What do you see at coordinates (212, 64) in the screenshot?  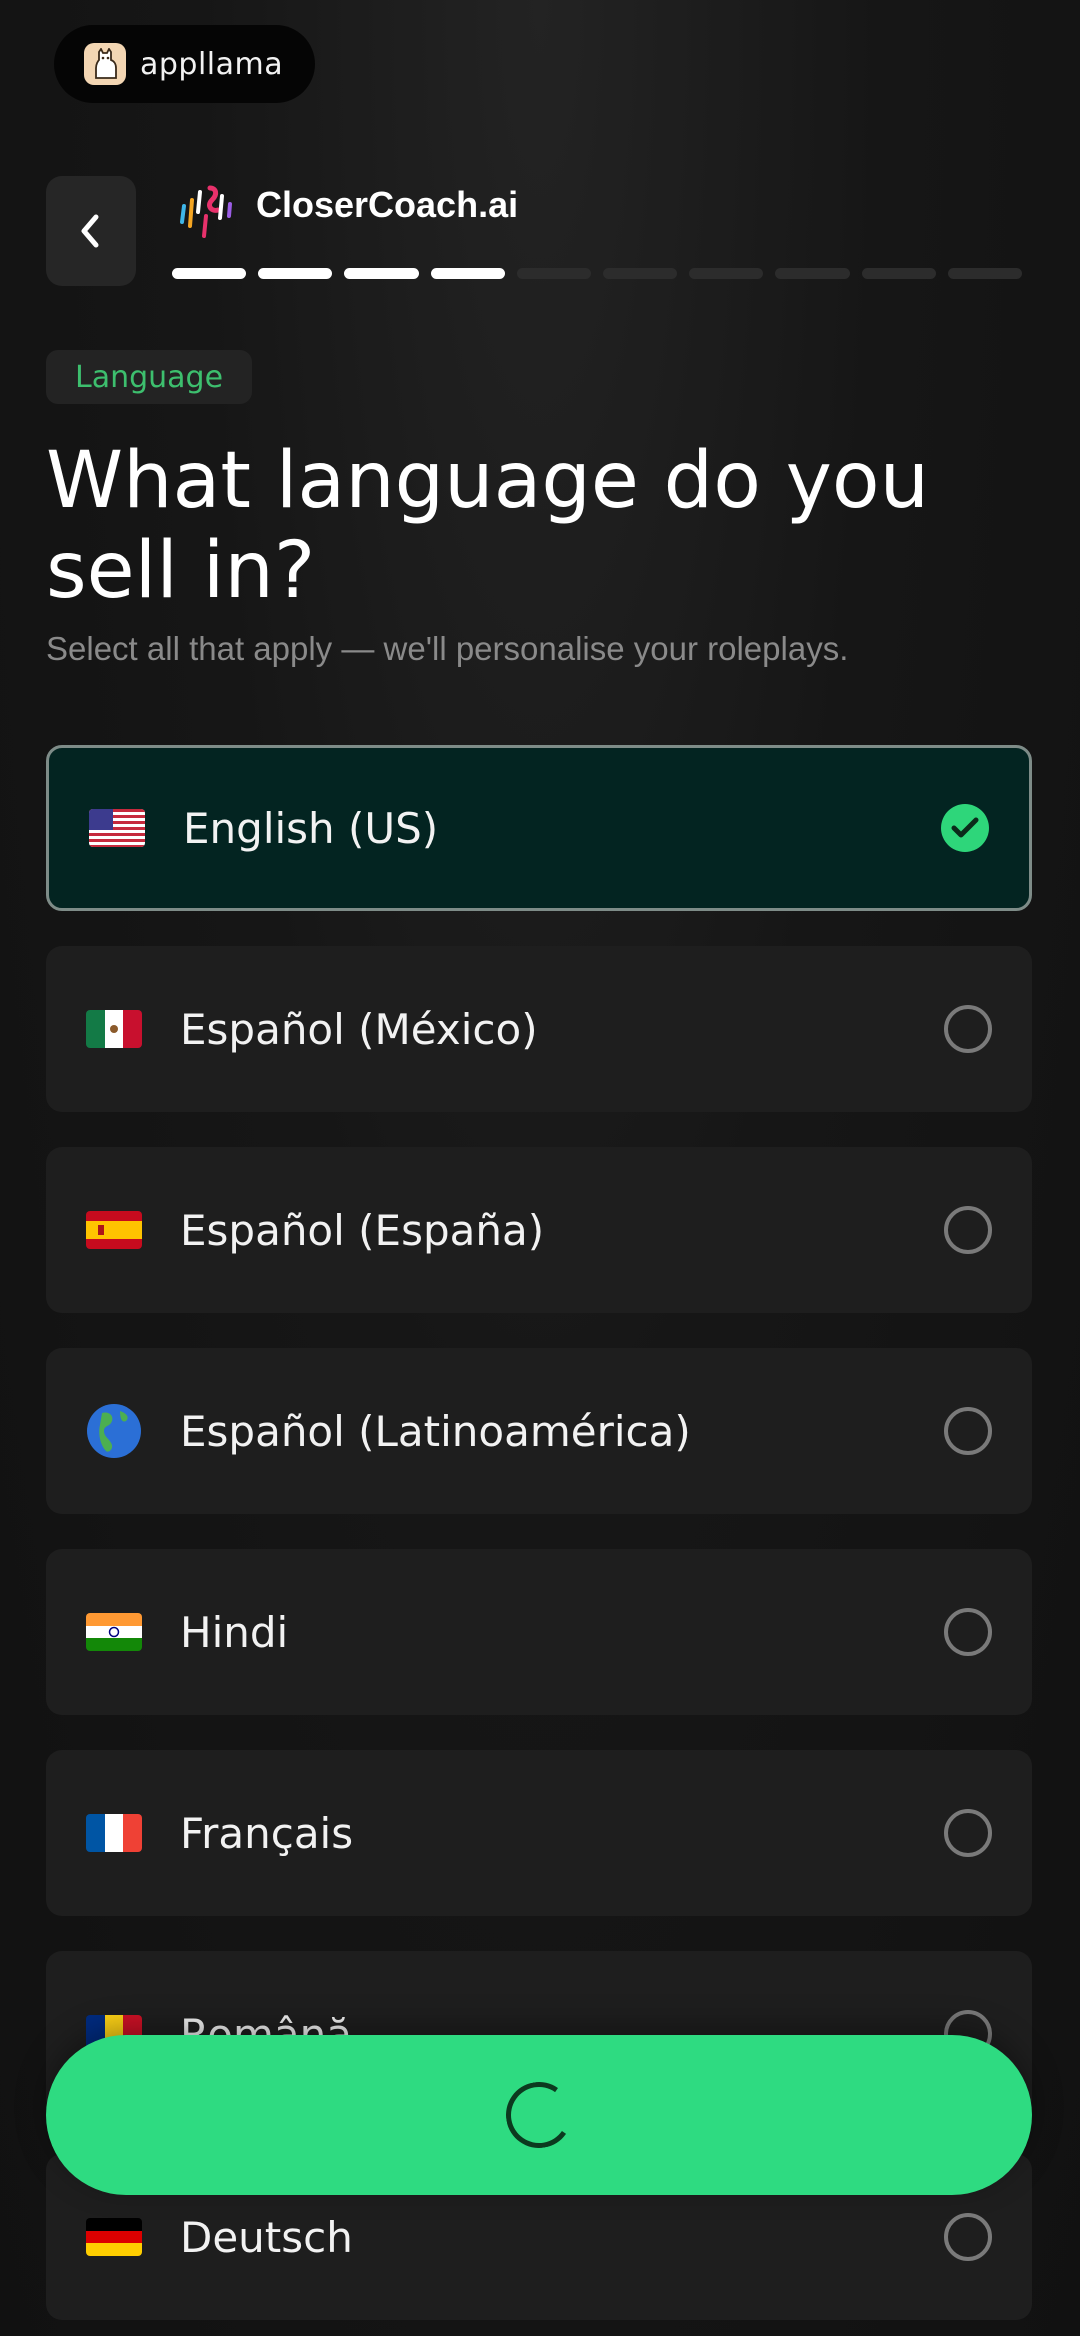 I see `brand-name: appllama` at bounding box center [212, 64].